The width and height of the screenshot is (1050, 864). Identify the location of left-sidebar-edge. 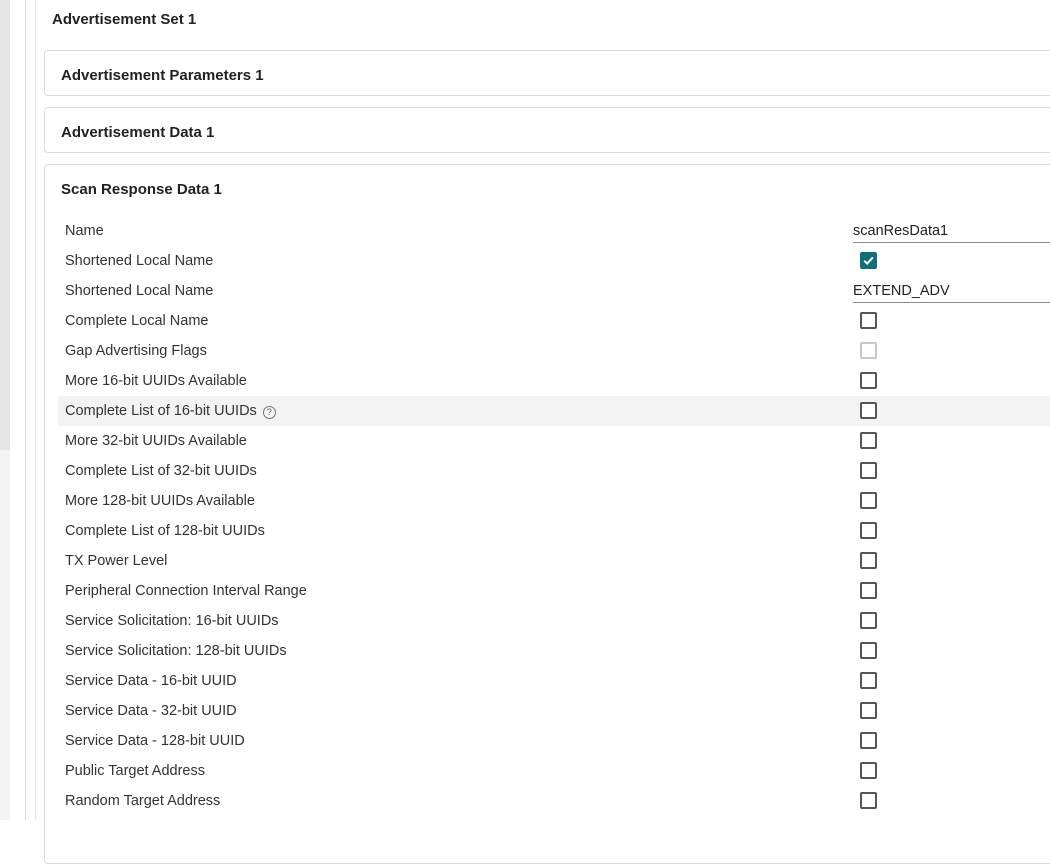
(5, 225).